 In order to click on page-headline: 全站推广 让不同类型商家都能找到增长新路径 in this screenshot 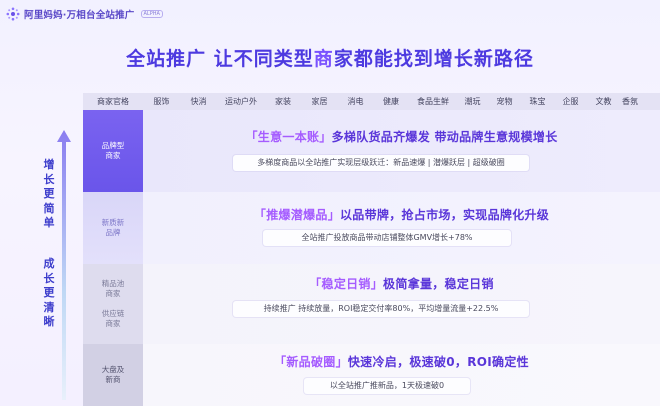, I will do `click(330, 57)`.